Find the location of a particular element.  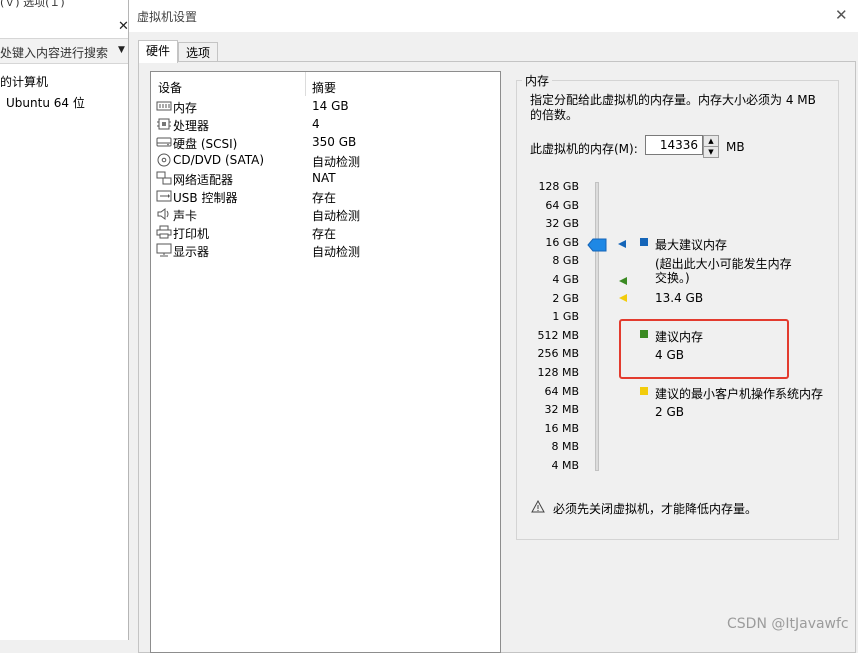

background-menu-strip: (Ｖ) 选项(Ｉ) is located at coordinates (65, 6).